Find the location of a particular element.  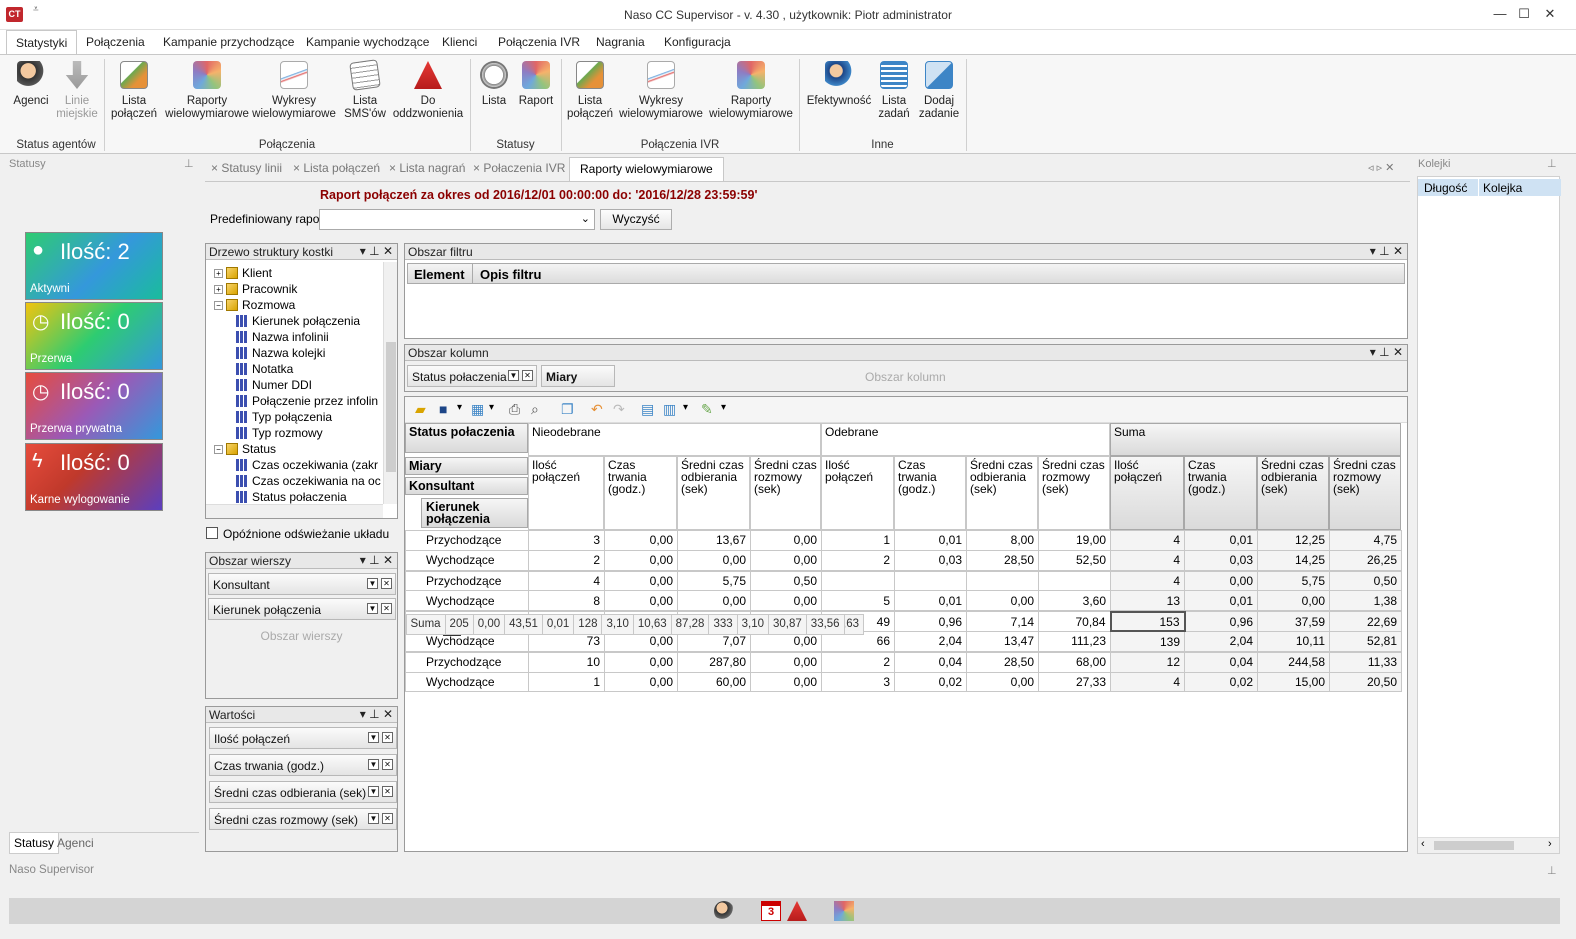

tab-scroll-arrows: ◃ ▹ ✕ is located at coordinates (1381, 167).